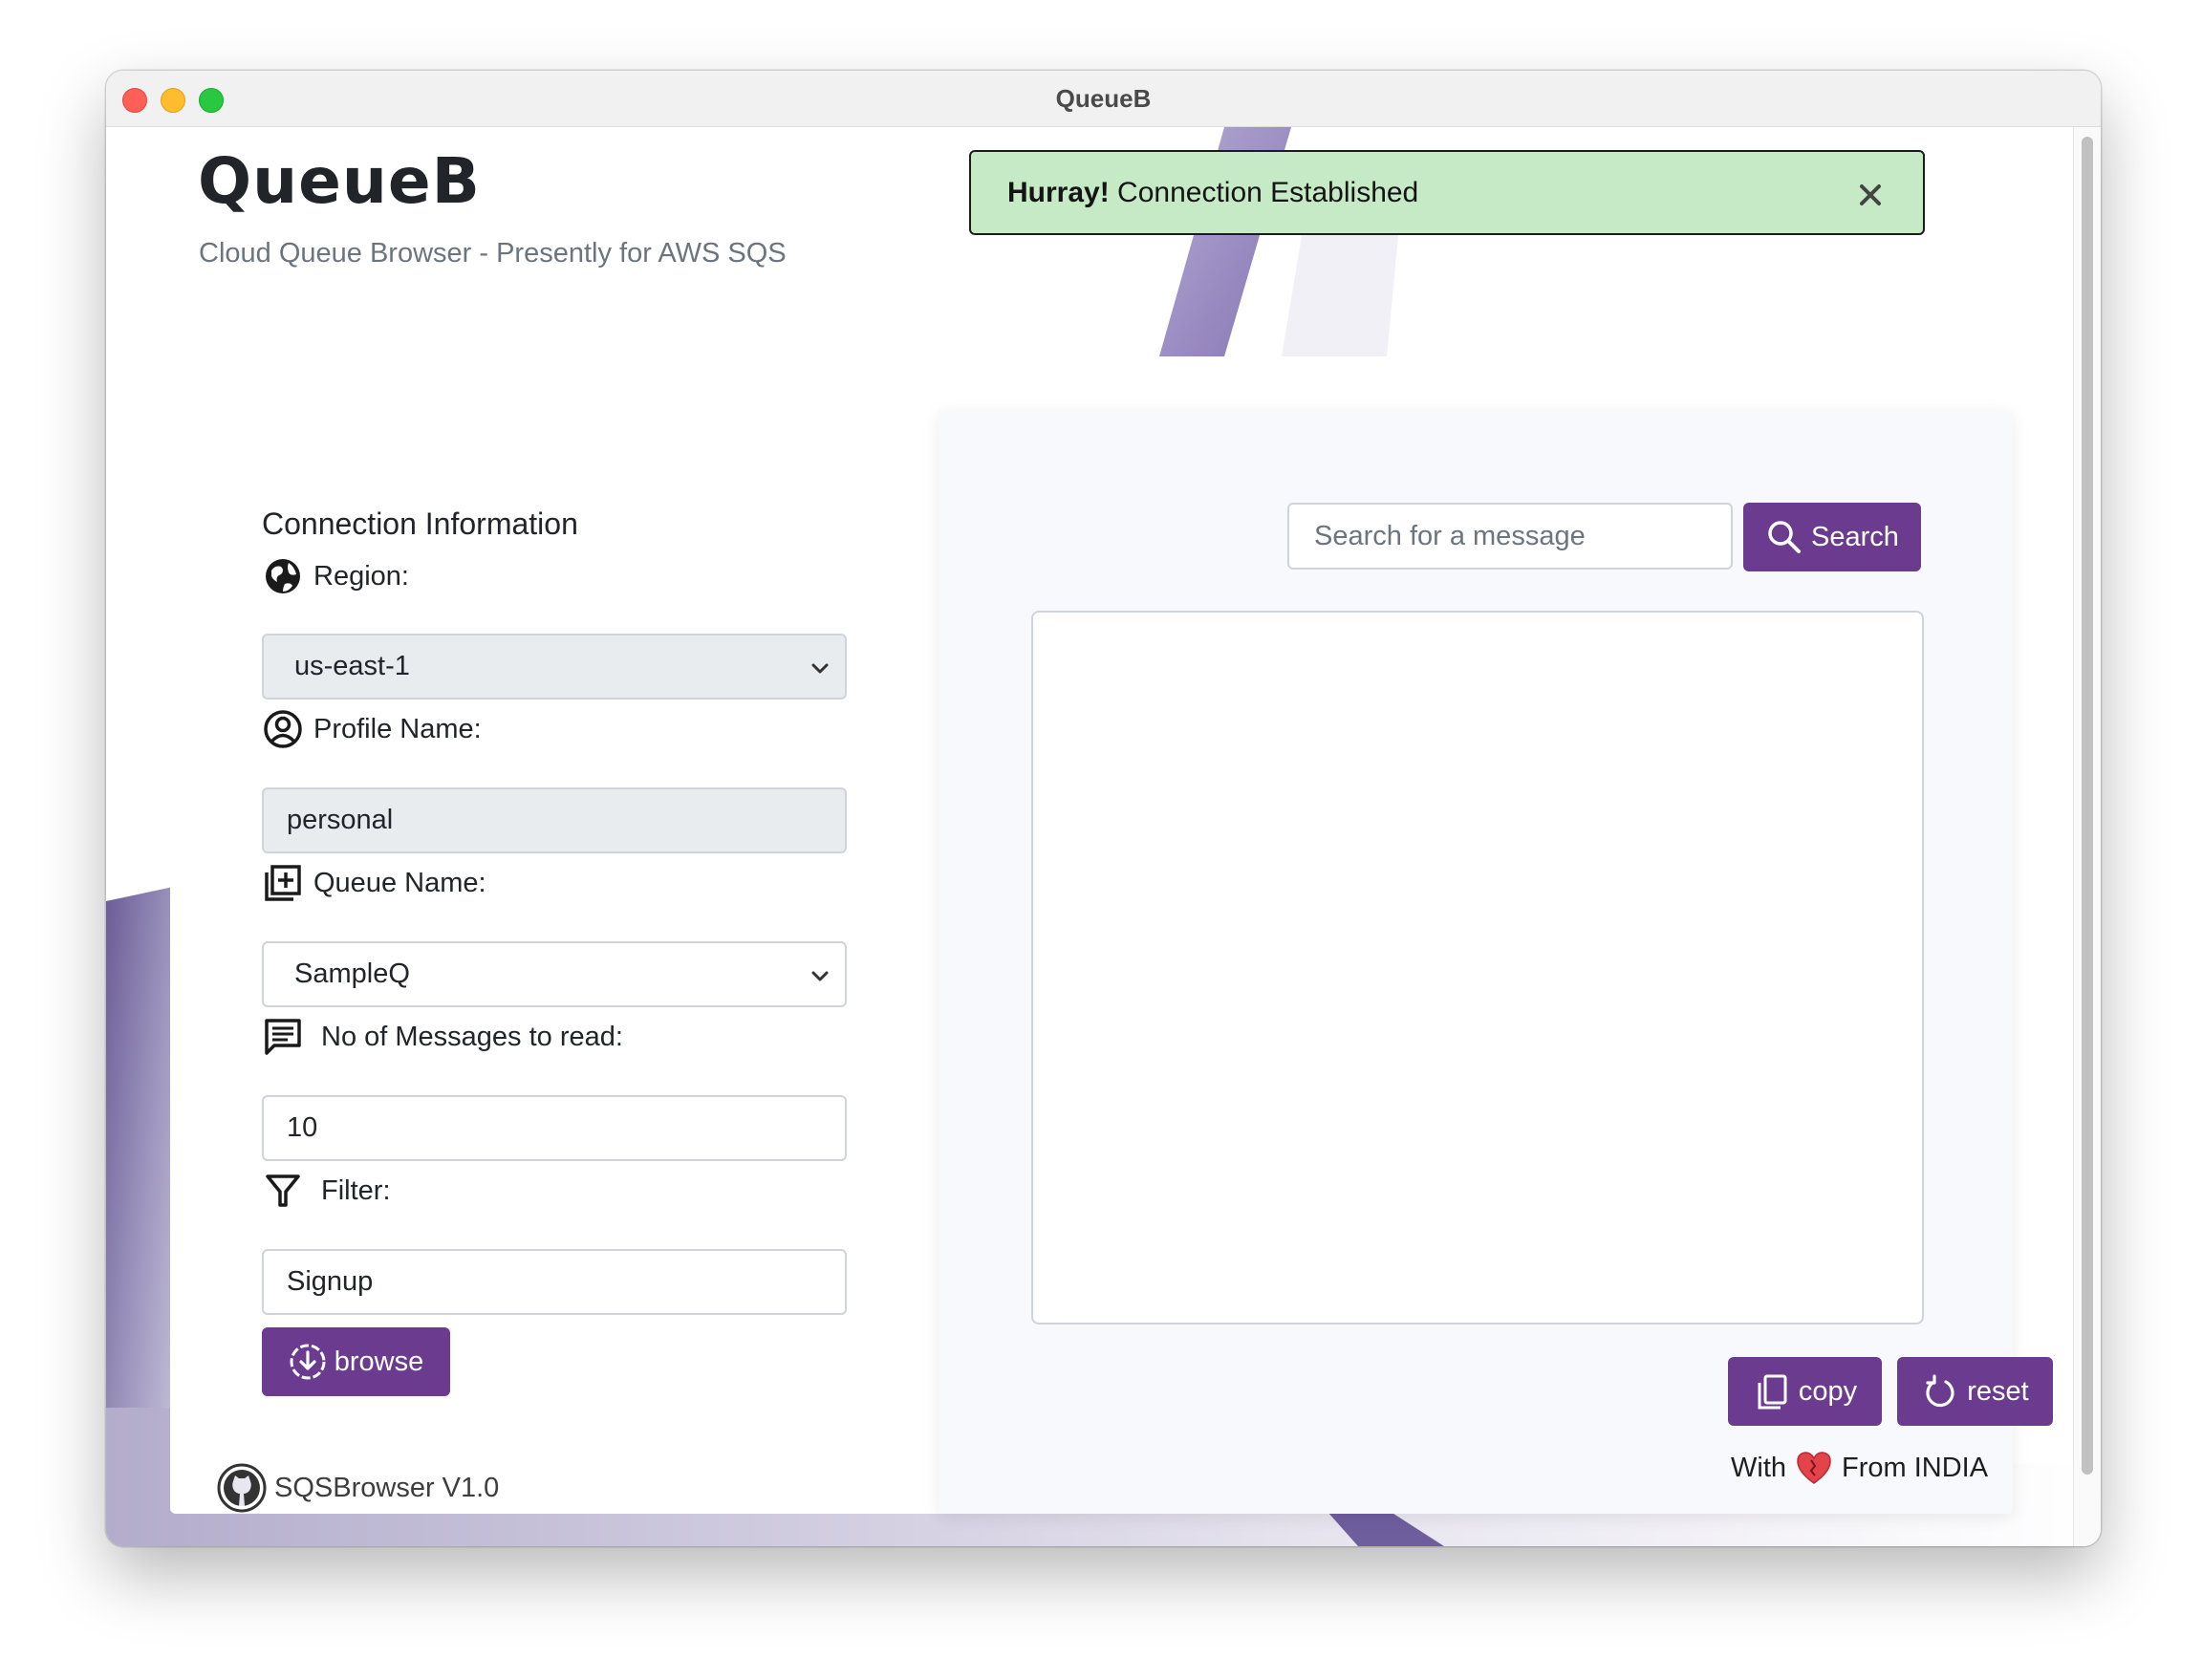 The width and height of the screenshot is (2202, 1680). Describe the element at coordinates (339, 181) in the screenshot. I see `app-title: QueueB` at that location.